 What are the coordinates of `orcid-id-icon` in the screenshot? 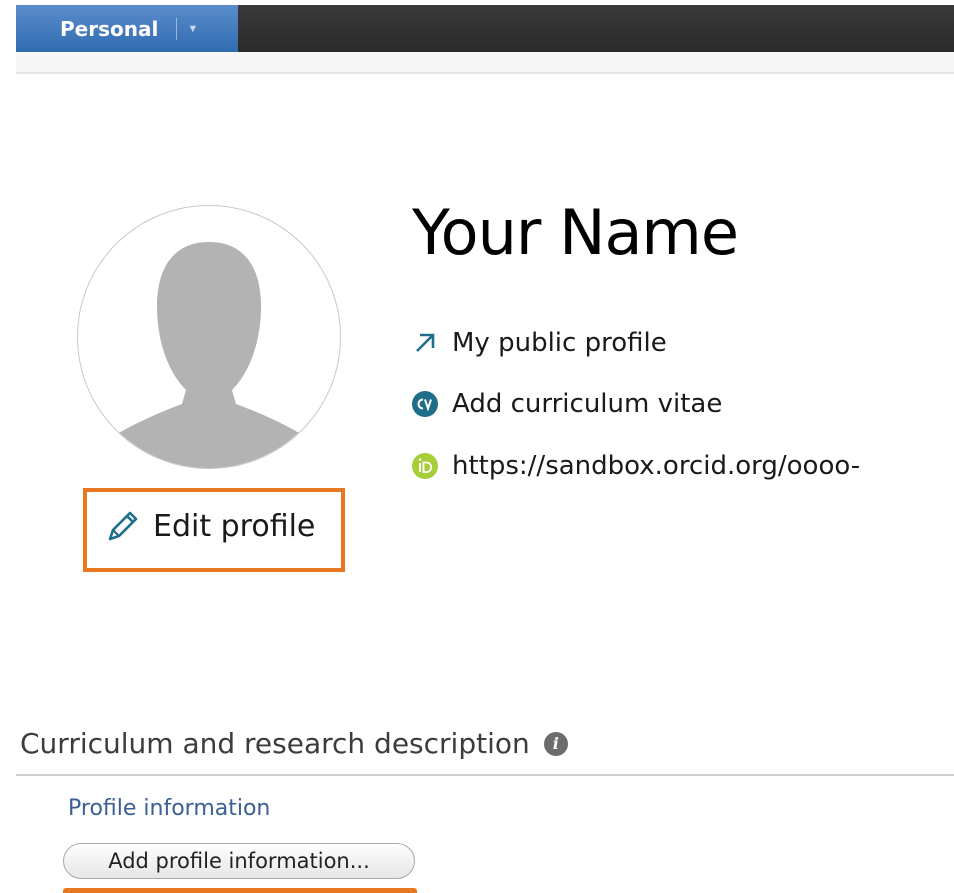 It's located at (425, 466).